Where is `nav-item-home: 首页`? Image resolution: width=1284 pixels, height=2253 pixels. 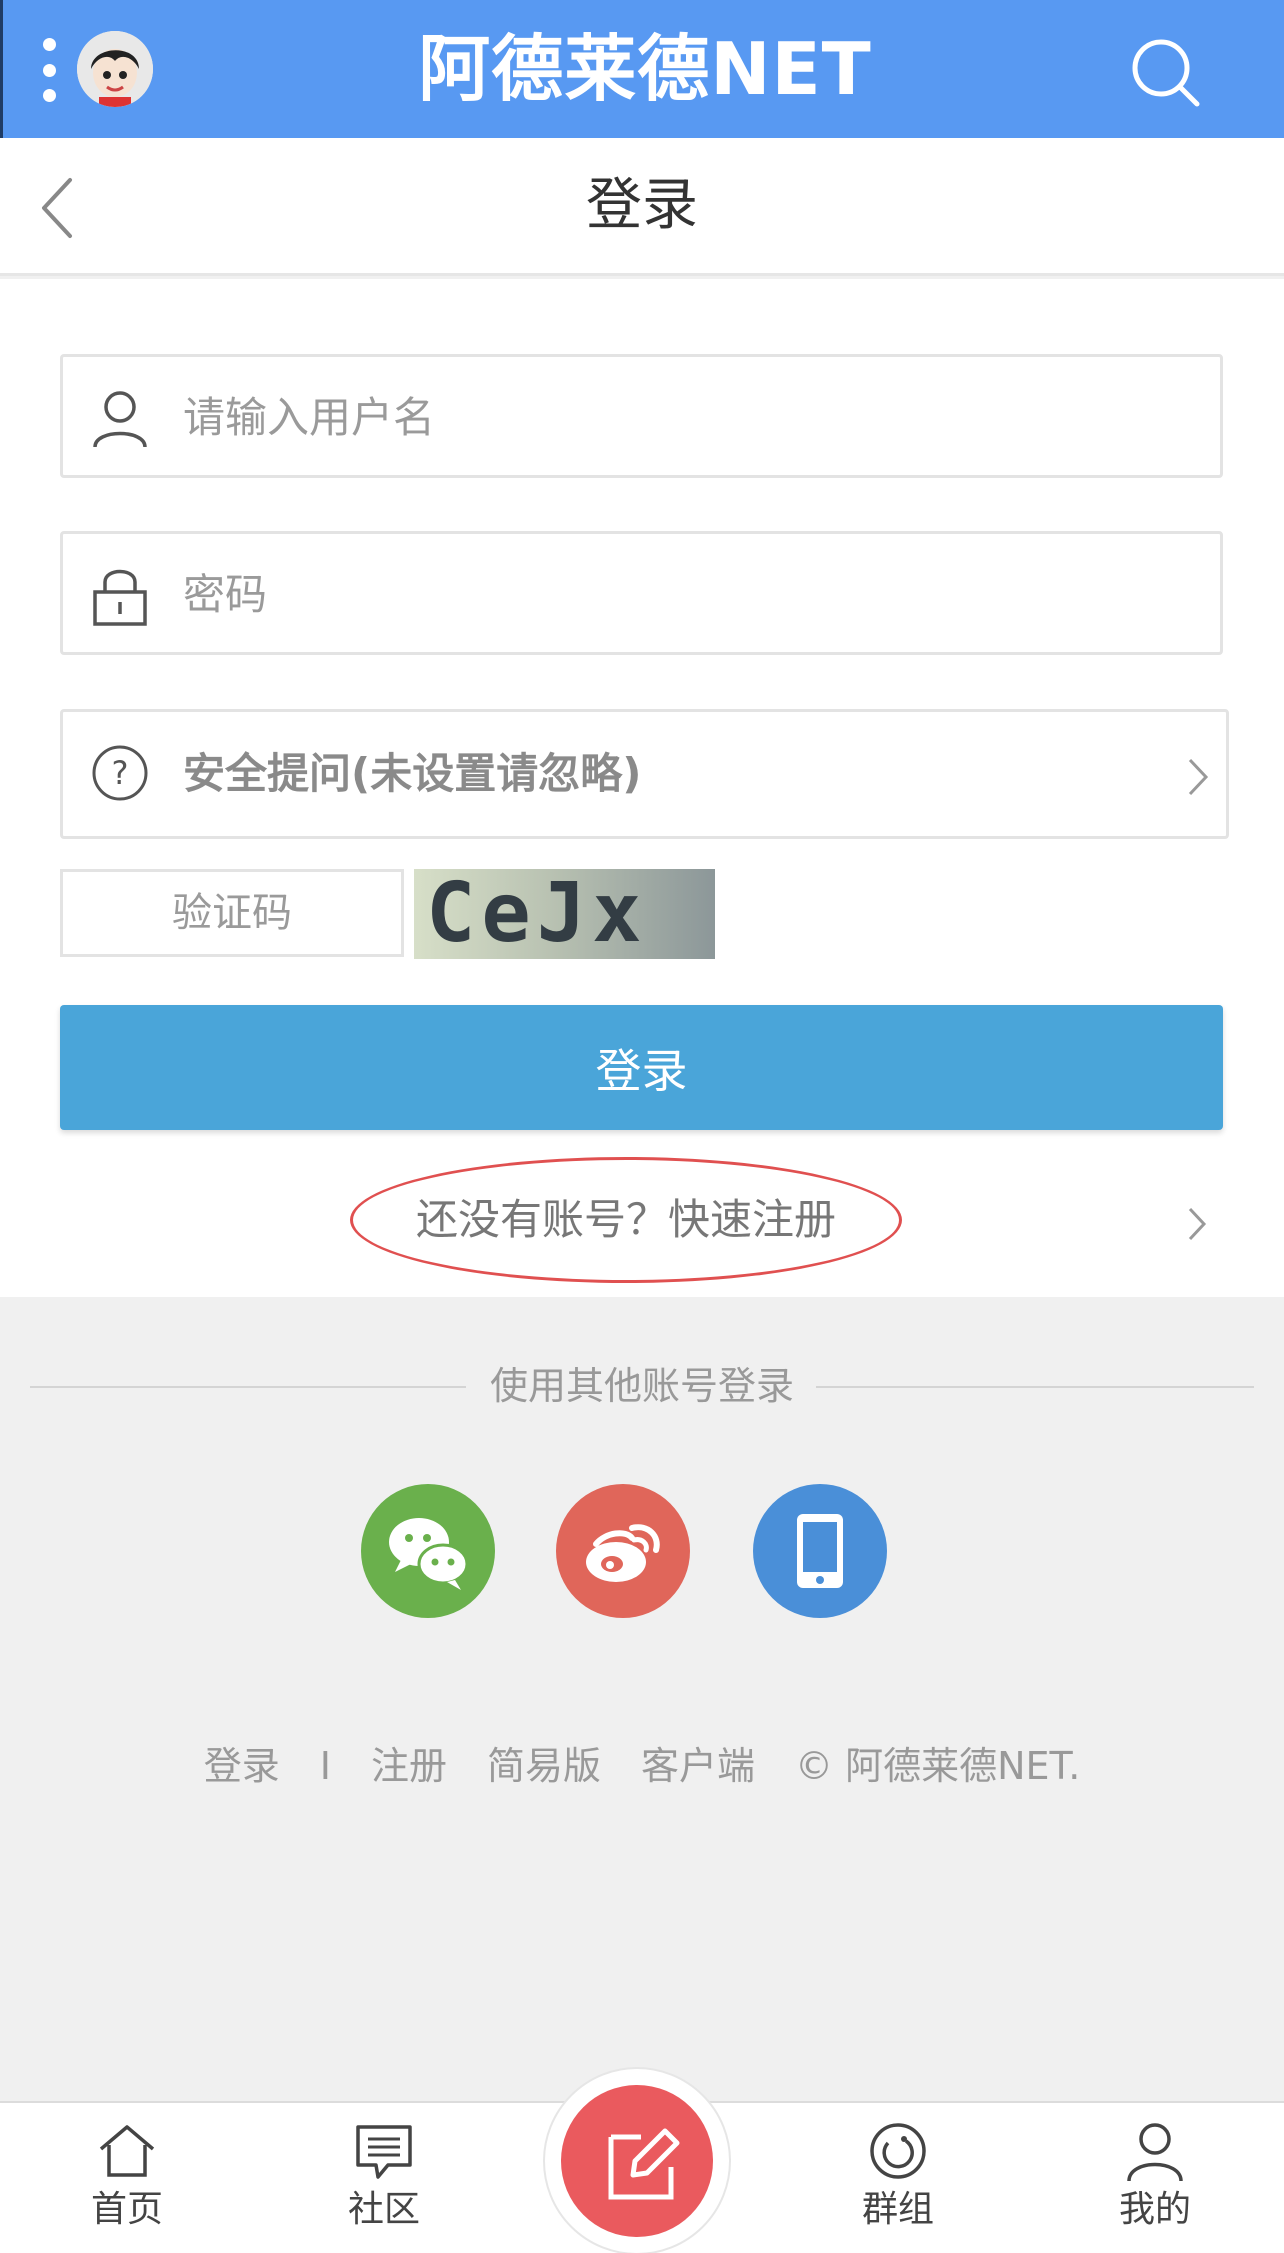 nav-item-home: 首页 is located at coordinates (127, 2184).